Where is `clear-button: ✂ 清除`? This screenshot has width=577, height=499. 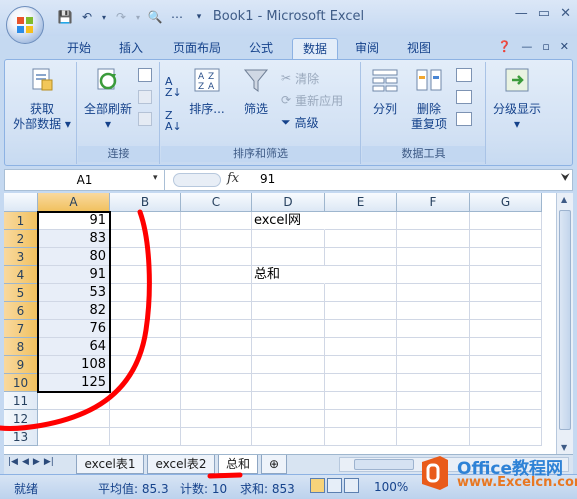 clear-button: ✂ 清除 is located at coordinates (300, 78).